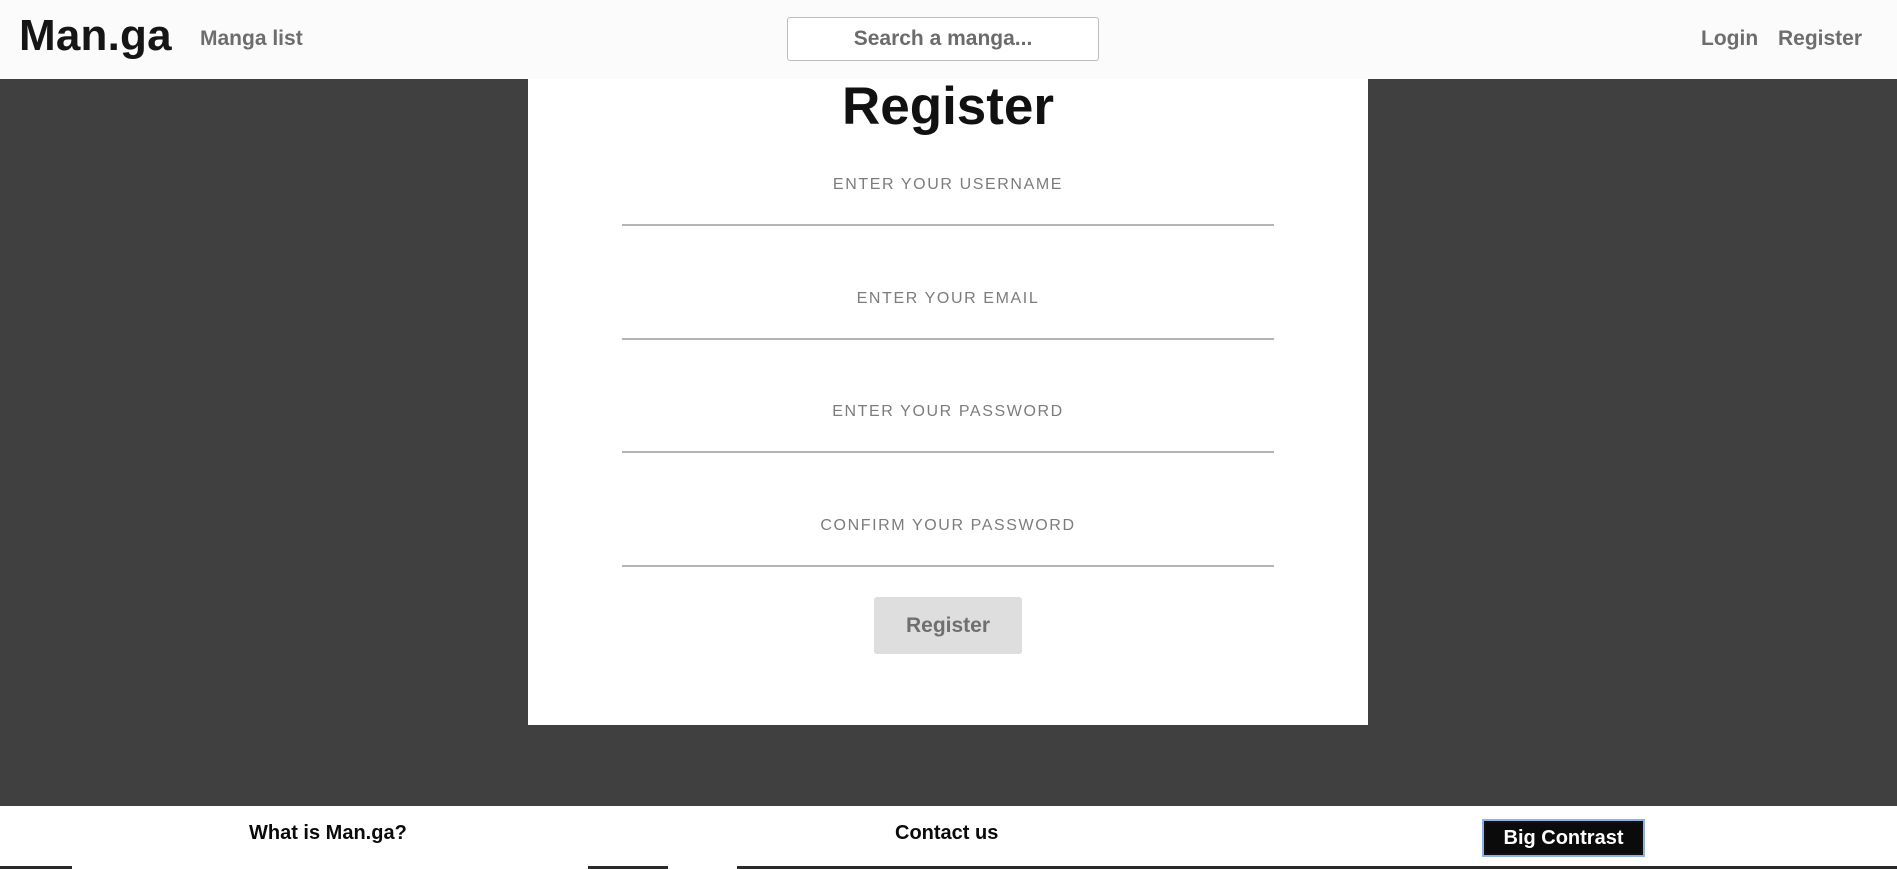 This screenshot has width=1897, height=869. I want to click on search-input, so click(943, 39).